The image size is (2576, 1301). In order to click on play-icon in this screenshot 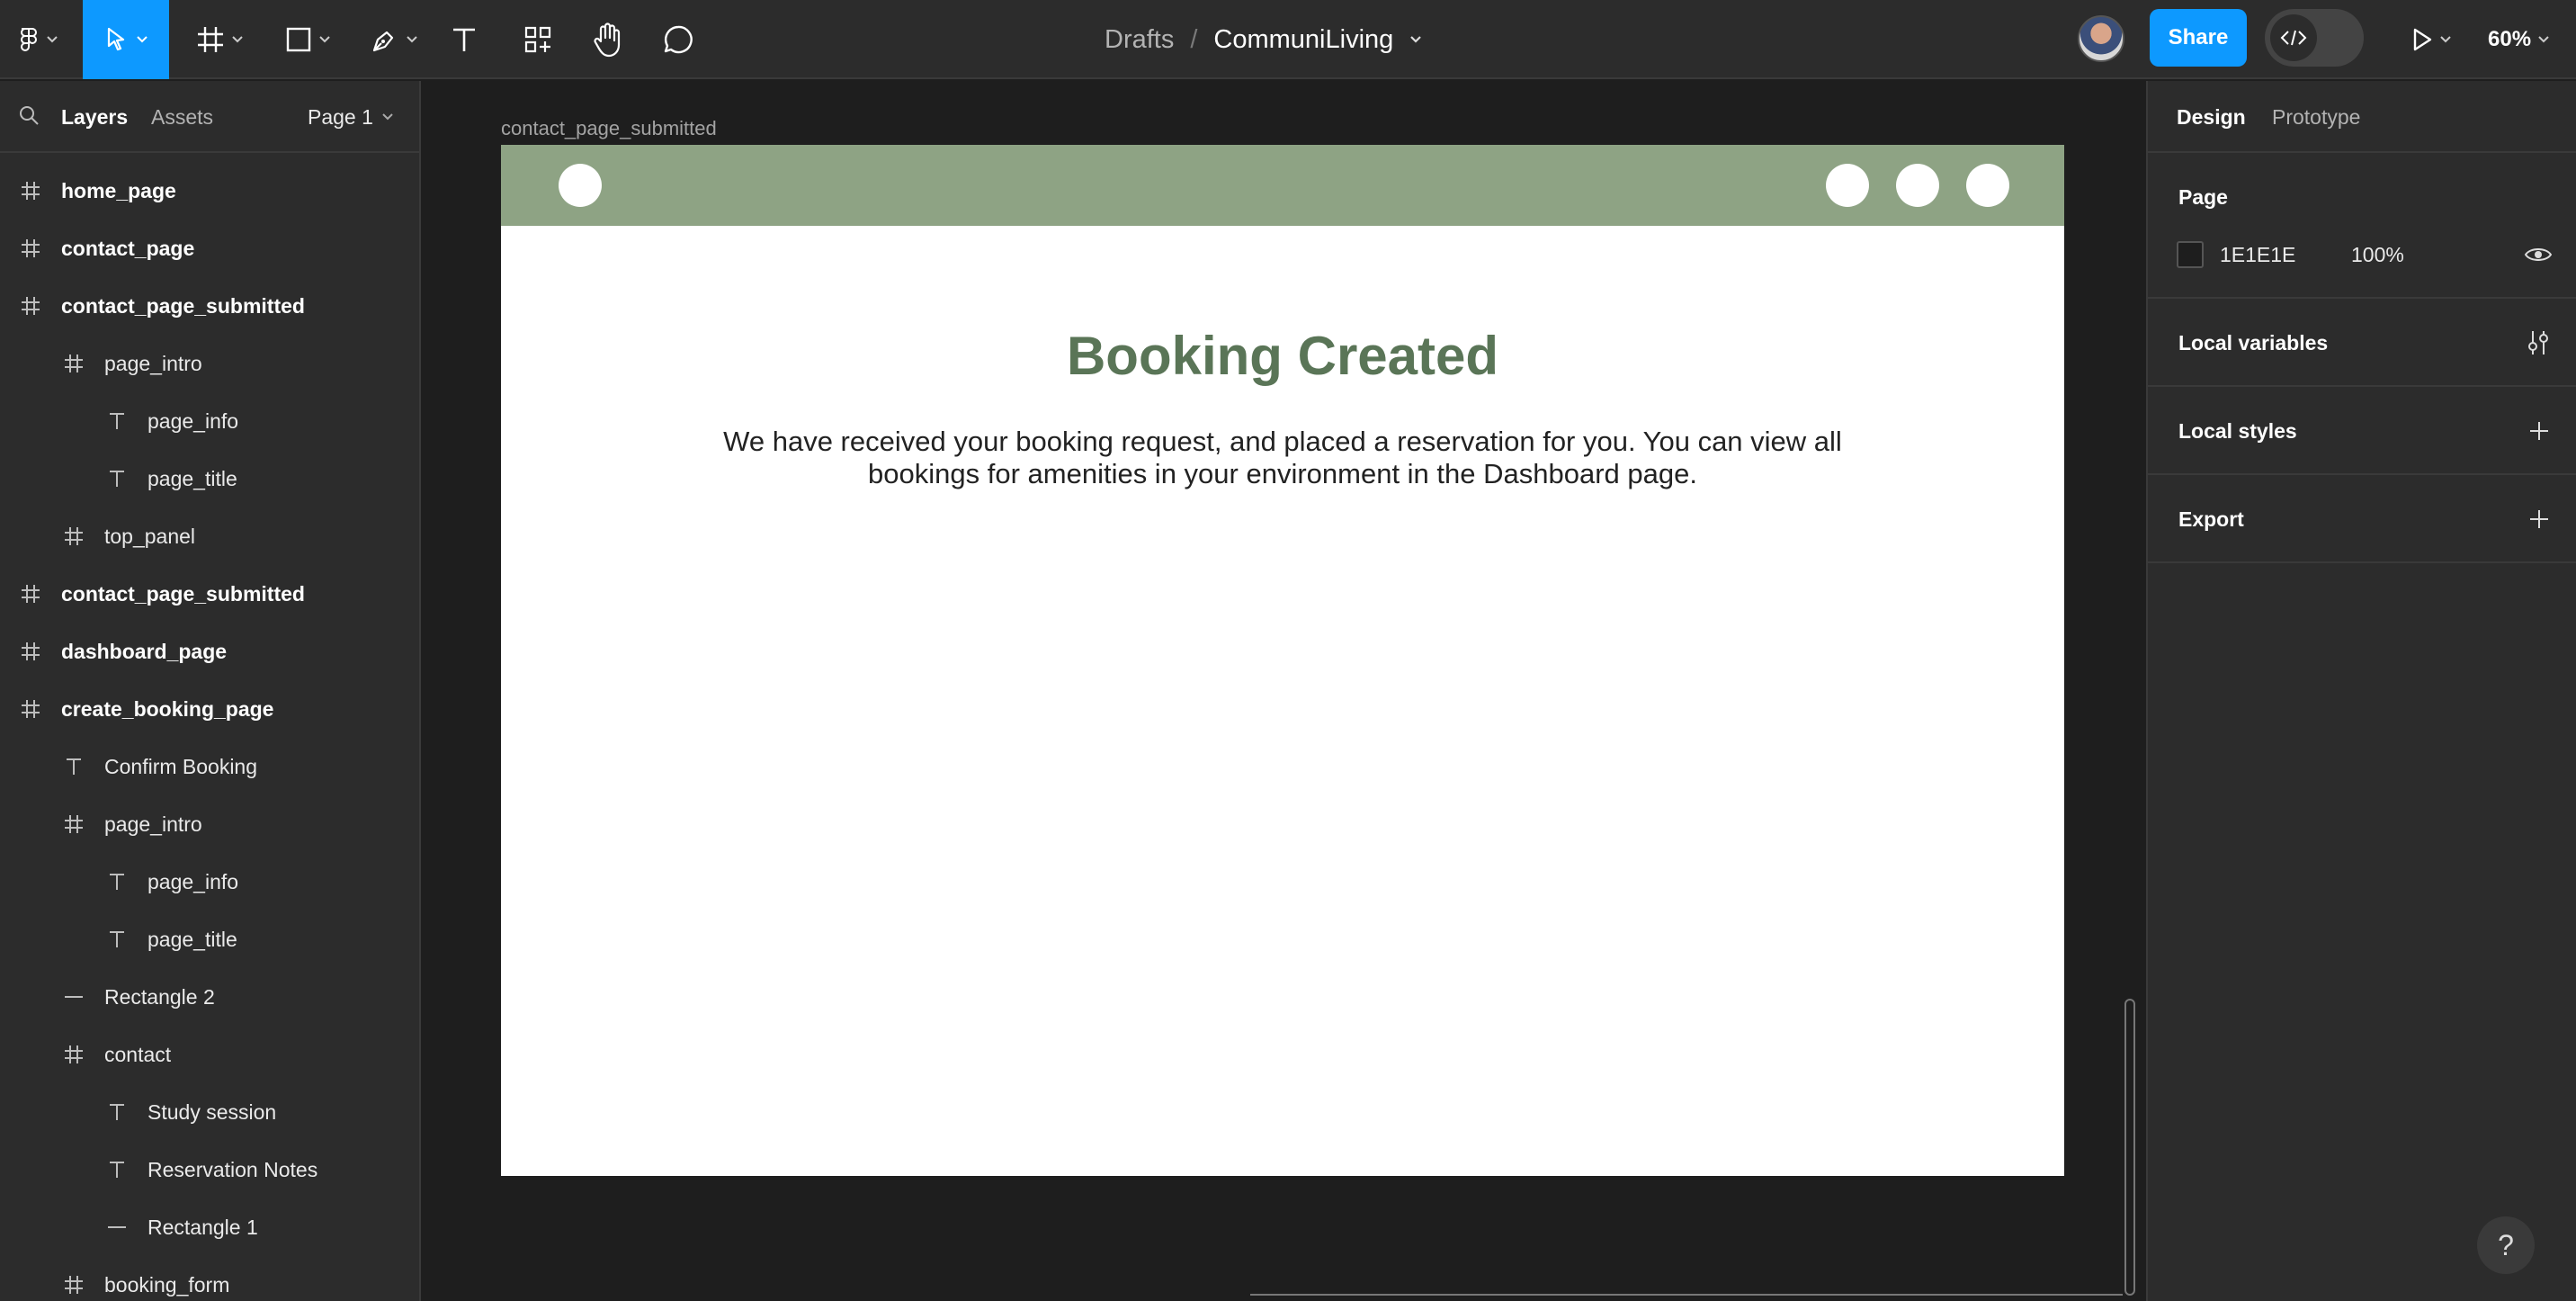, I will do `click(2422, 39)`.